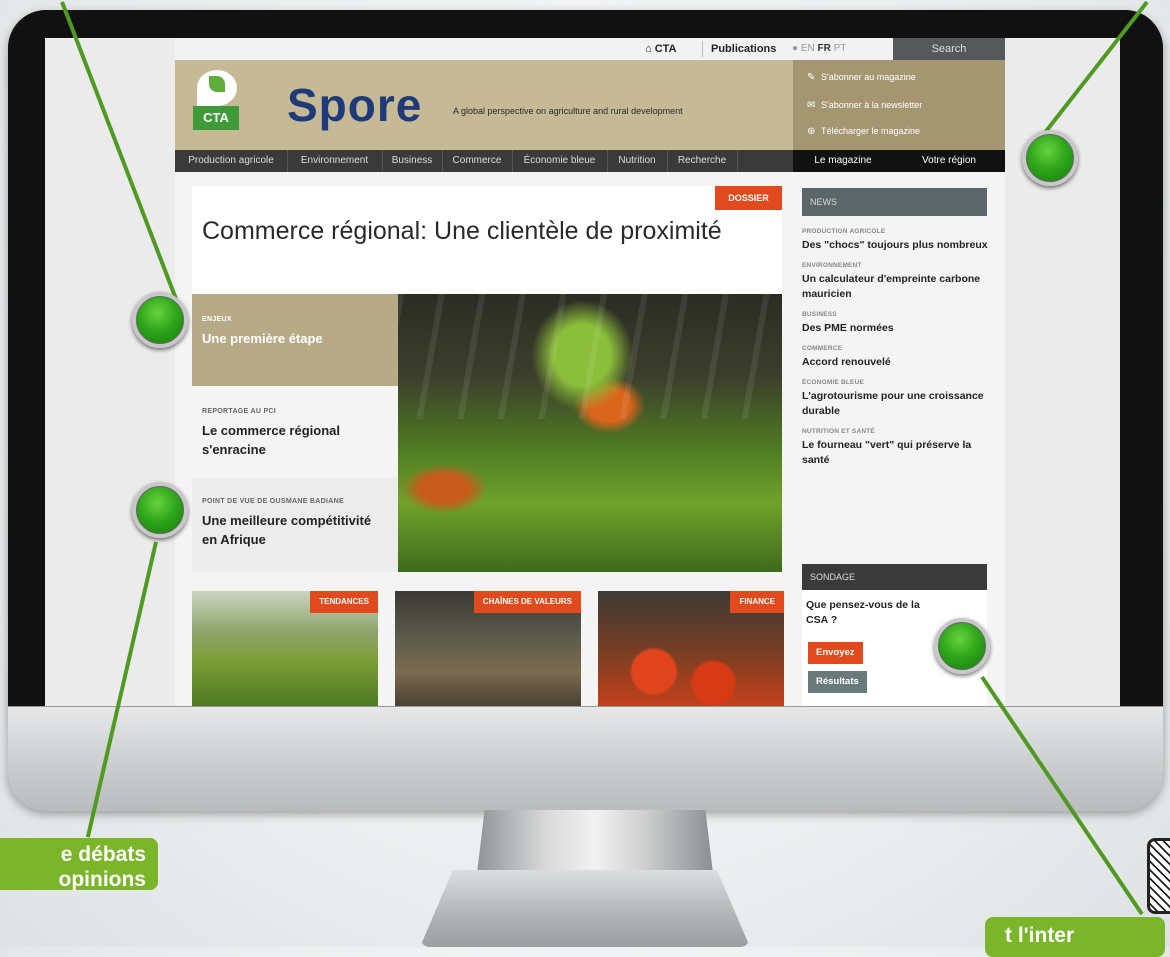 The width and height of the screenshot is (1170, 957). What do you see at coordinates (477, 161) in the screenshot?
I see `nav-item-commerce: Commerce` at bounding box center [477, 161].